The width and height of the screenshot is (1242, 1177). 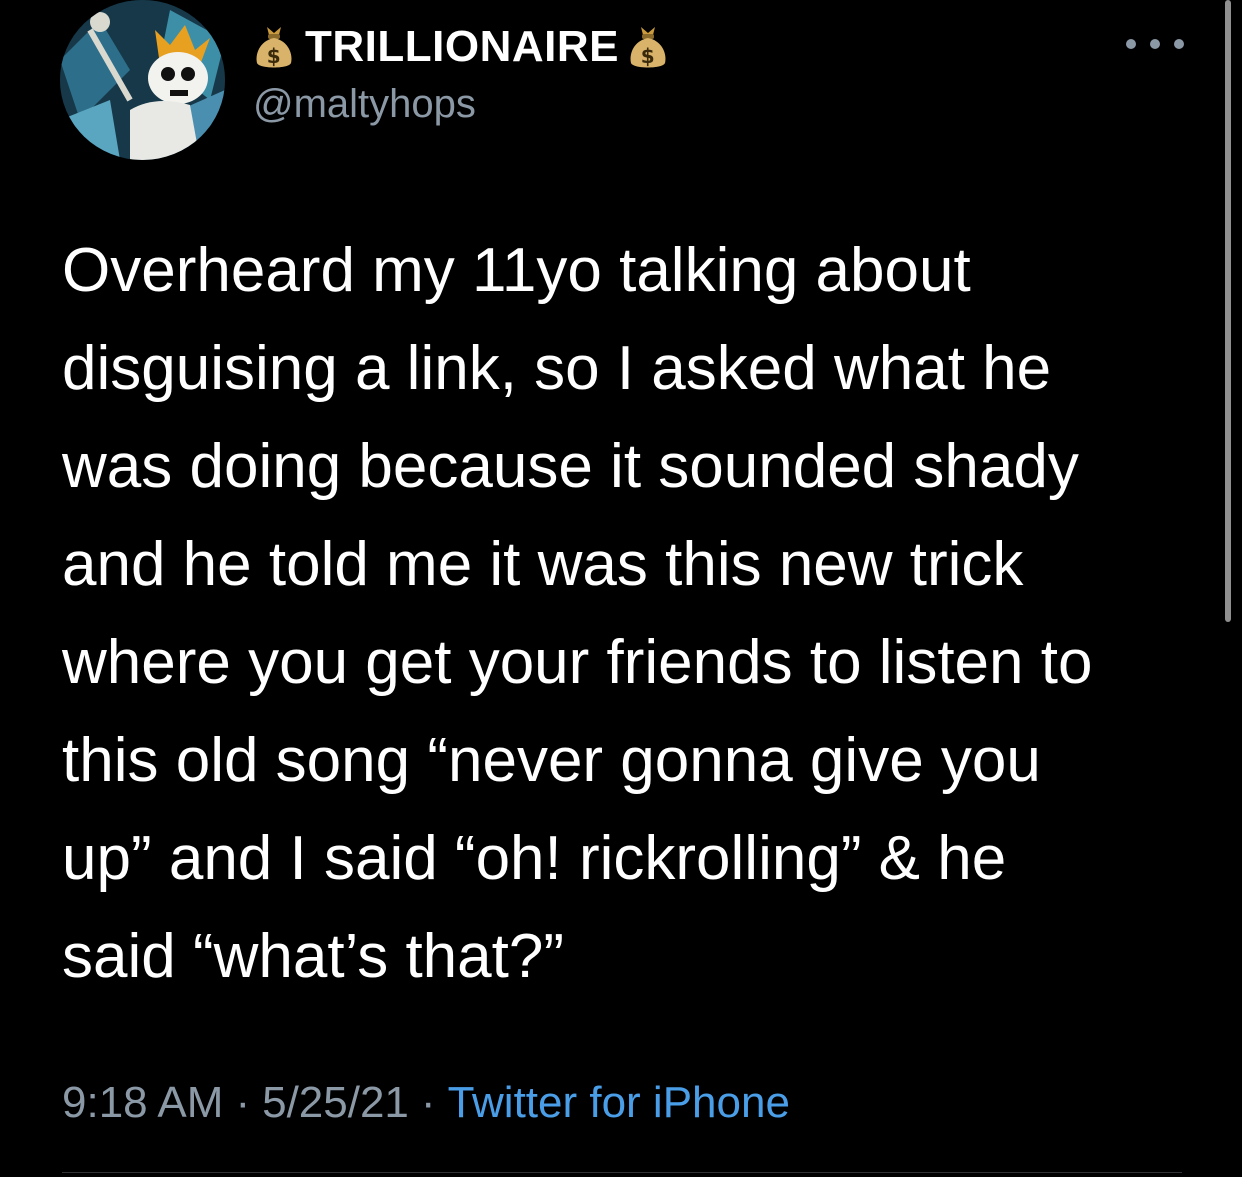 I want to click on scrollbar, so click(x=1228, y=311).